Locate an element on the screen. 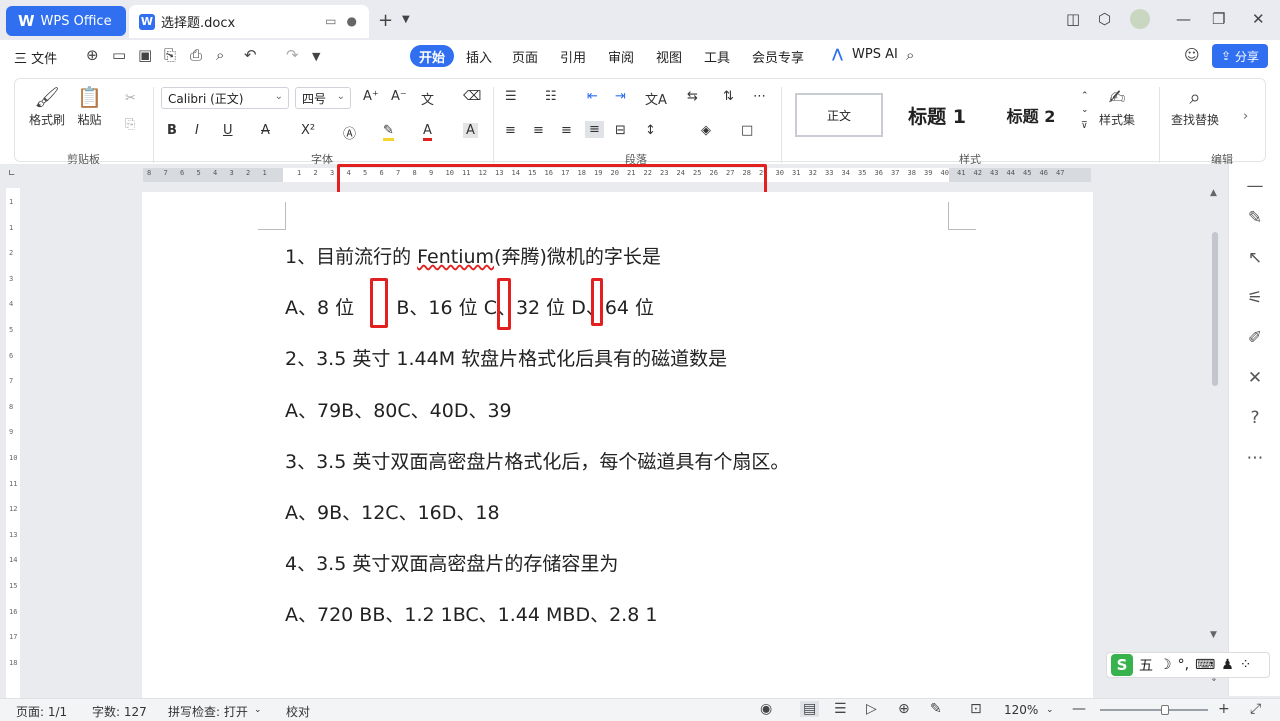 The height and width of the screenshot is (721, 1280). scroll-down-icon: ▼ is located at coordinates (1213, 635).